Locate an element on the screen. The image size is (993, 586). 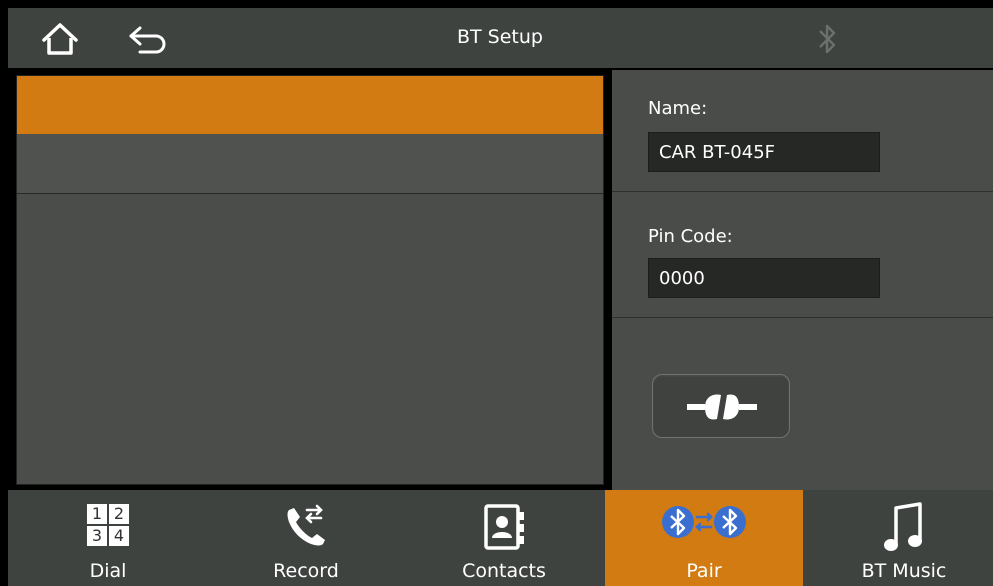
tab-record: Record is located at coordinates (306, 538).